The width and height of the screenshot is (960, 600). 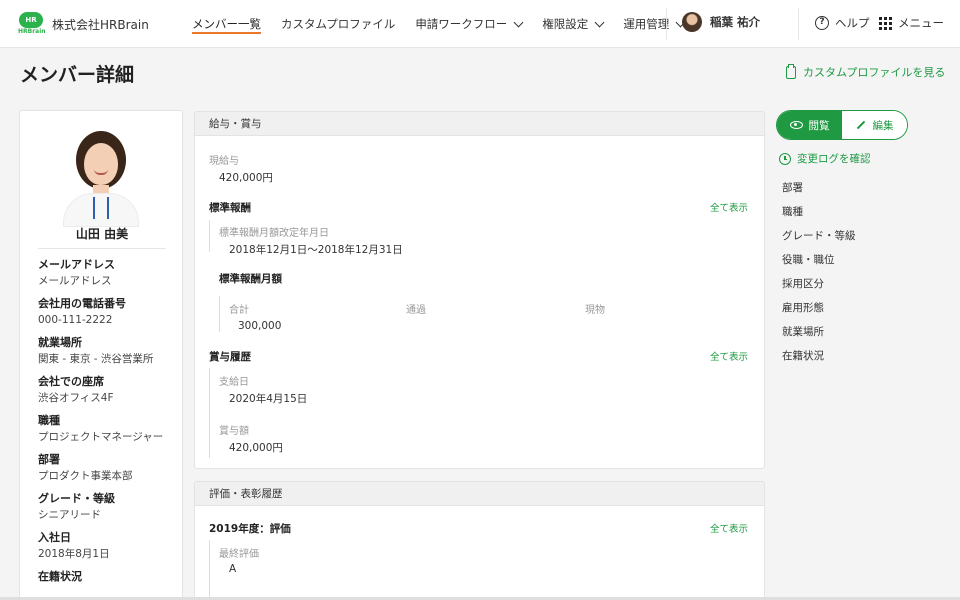 What do you see at coordinates (75, 320) in the screenshot?
I see `field-value: 000-111-2222` at bounding box center [75, 320].